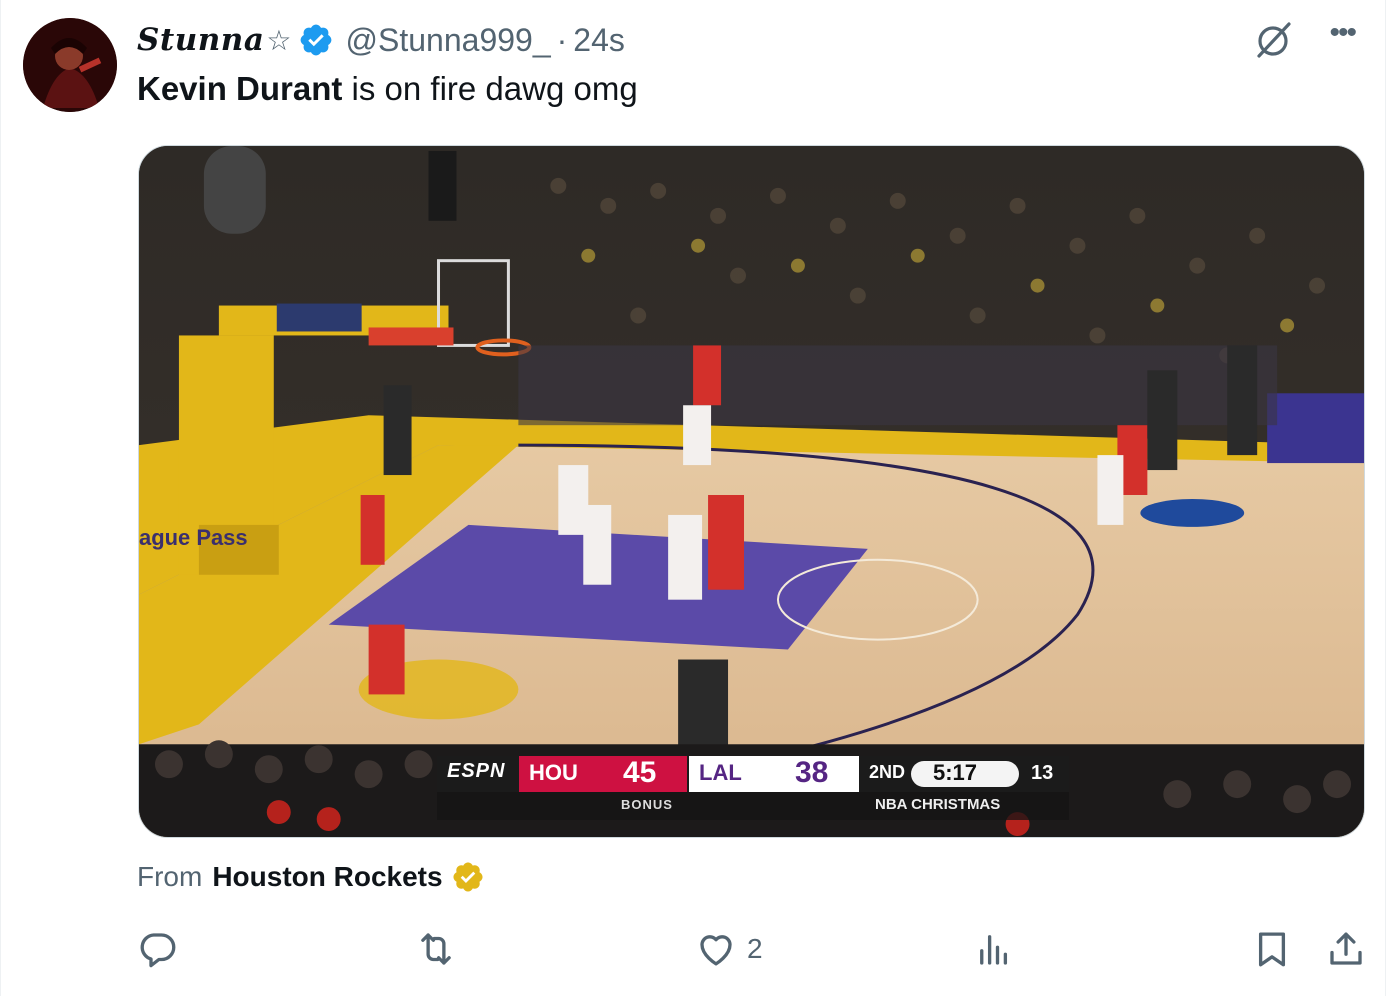 The image size is (1386, 996). What do you see at coordinates (693, 952) in the screenshot?
I see `tweet-actions-bar: 2` at bounding box center [693, 952].